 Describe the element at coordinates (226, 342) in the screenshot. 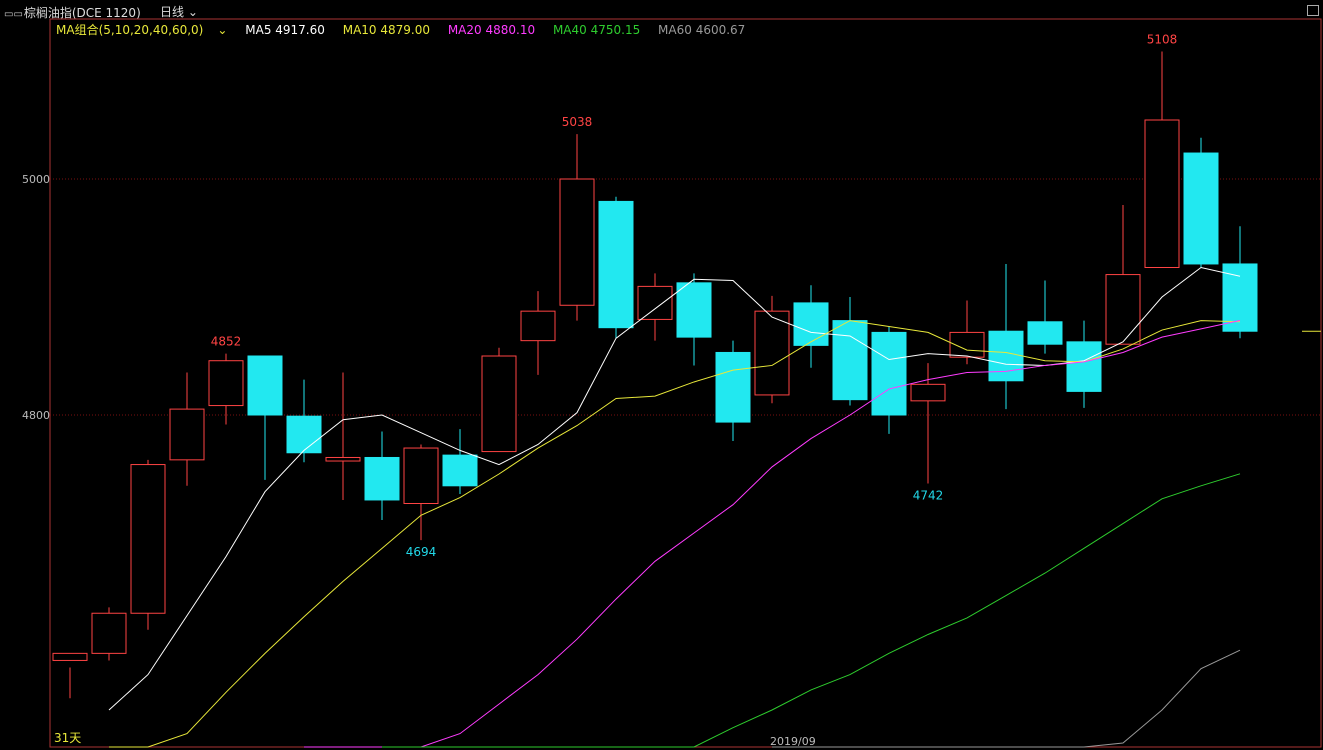

I see `high-price-label: 4852` at that location.